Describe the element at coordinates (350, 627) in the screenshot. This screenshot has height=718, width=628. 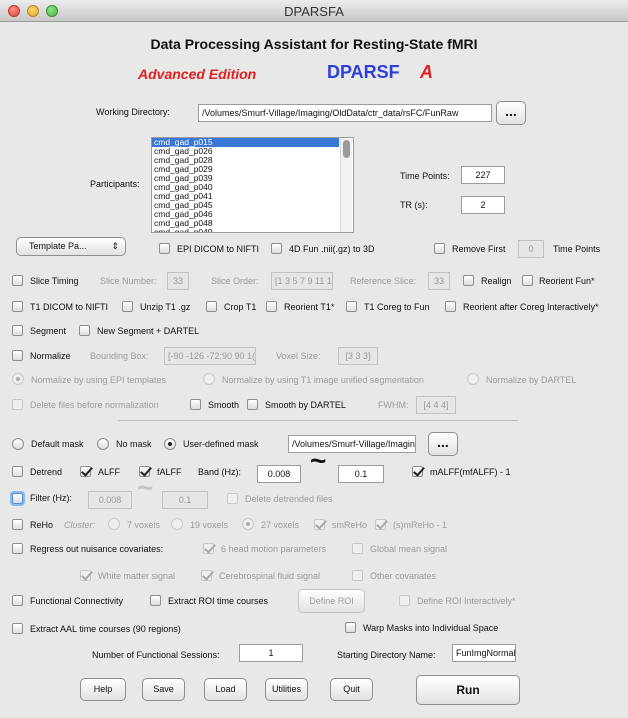
I see `warp-masks-checkbox` at that location.